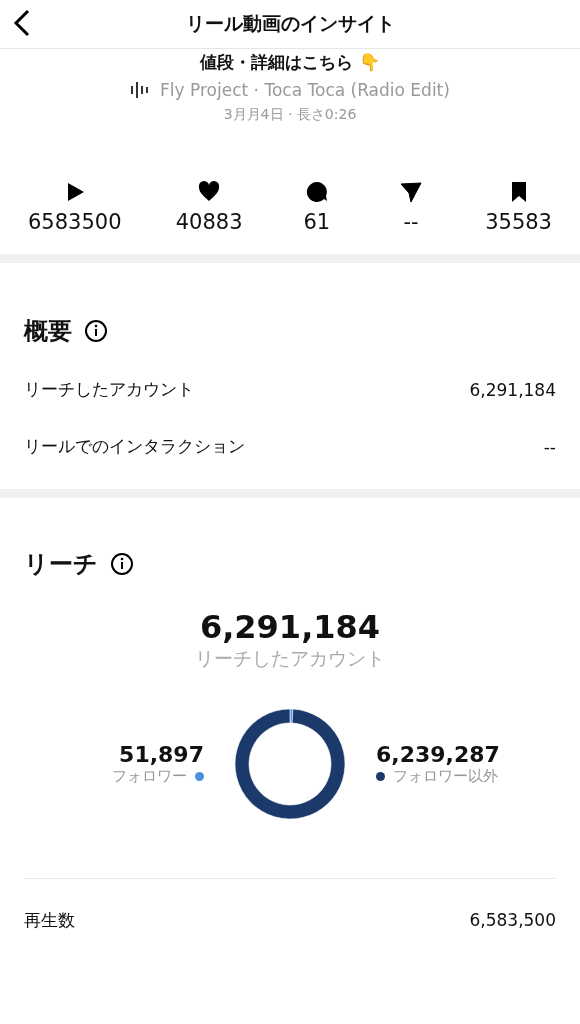  What do you see at coordinates (411, 222) in the screenshot?
I see `stat-value: --` at bounding box center [411, 222].